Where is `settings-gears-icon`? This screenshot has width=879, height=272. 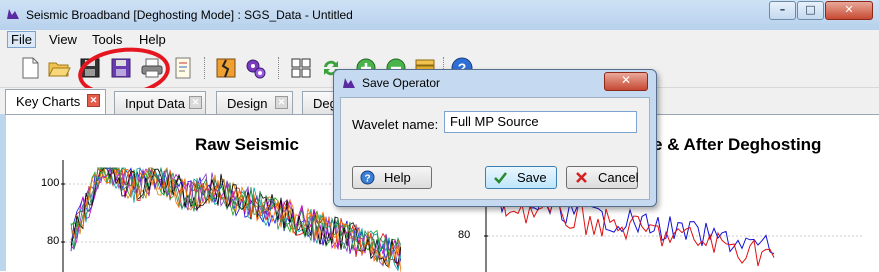
settings-gears-icon is located at coordinates (256, 68).